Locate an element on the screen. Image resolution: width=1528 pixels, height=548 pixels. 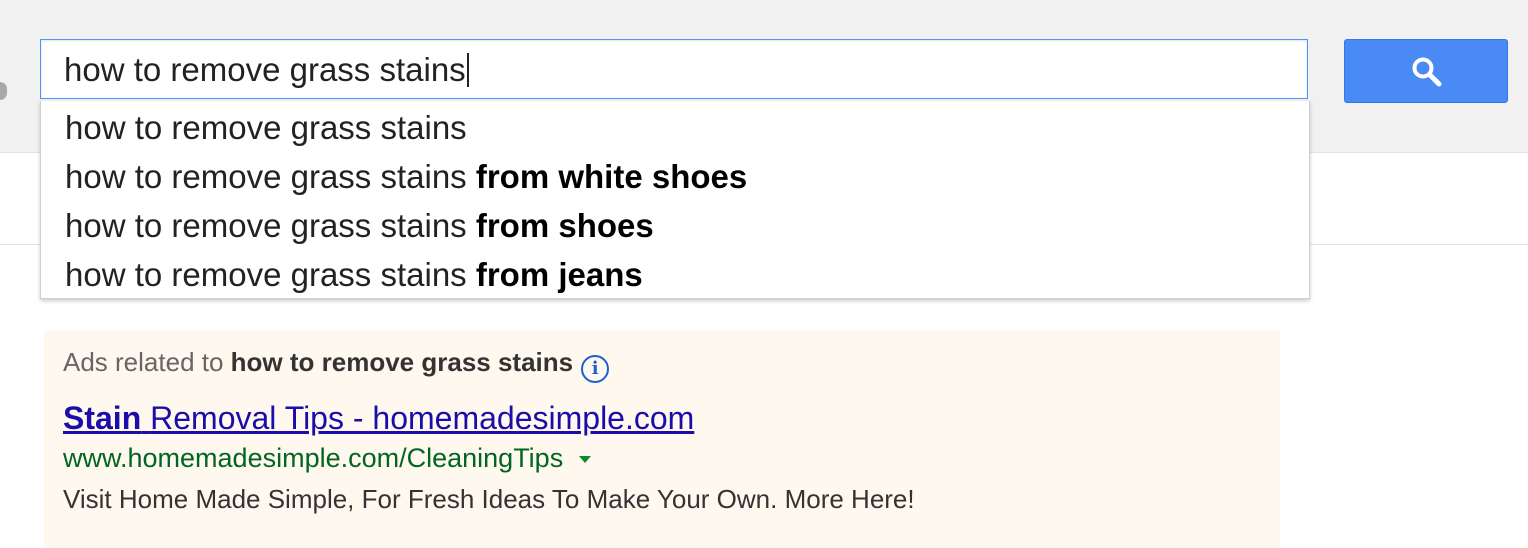
search-icon is located at coordinates (1427, 72).